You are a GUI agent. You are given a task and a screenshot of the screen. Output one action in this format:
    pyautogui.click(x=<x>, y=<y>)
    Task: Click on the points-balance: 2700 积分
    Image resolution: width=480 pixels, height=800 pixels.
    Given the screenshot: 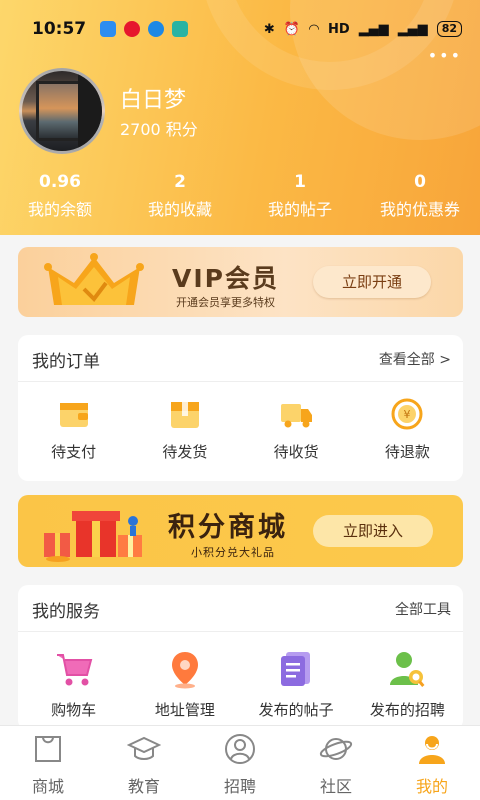 What is the action you would take?
    pyautogui.click(x=159, y=128)
    